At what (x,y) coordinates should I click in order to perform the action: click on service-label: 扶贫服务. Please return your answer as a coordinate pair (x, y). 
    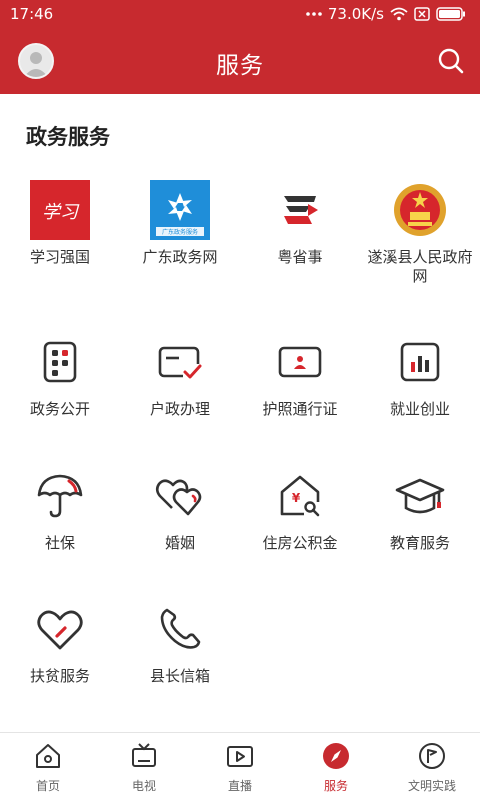
    Looking at the image, I should click on (59, 676).